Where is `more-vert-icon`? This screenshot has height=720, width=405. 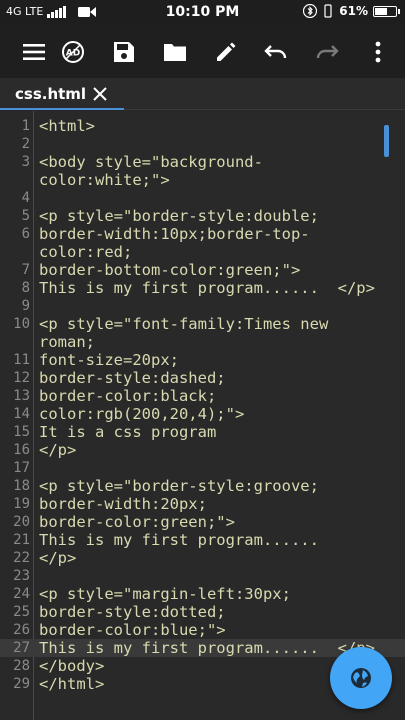 more-vert-icon is located at coordinates (378, 52).